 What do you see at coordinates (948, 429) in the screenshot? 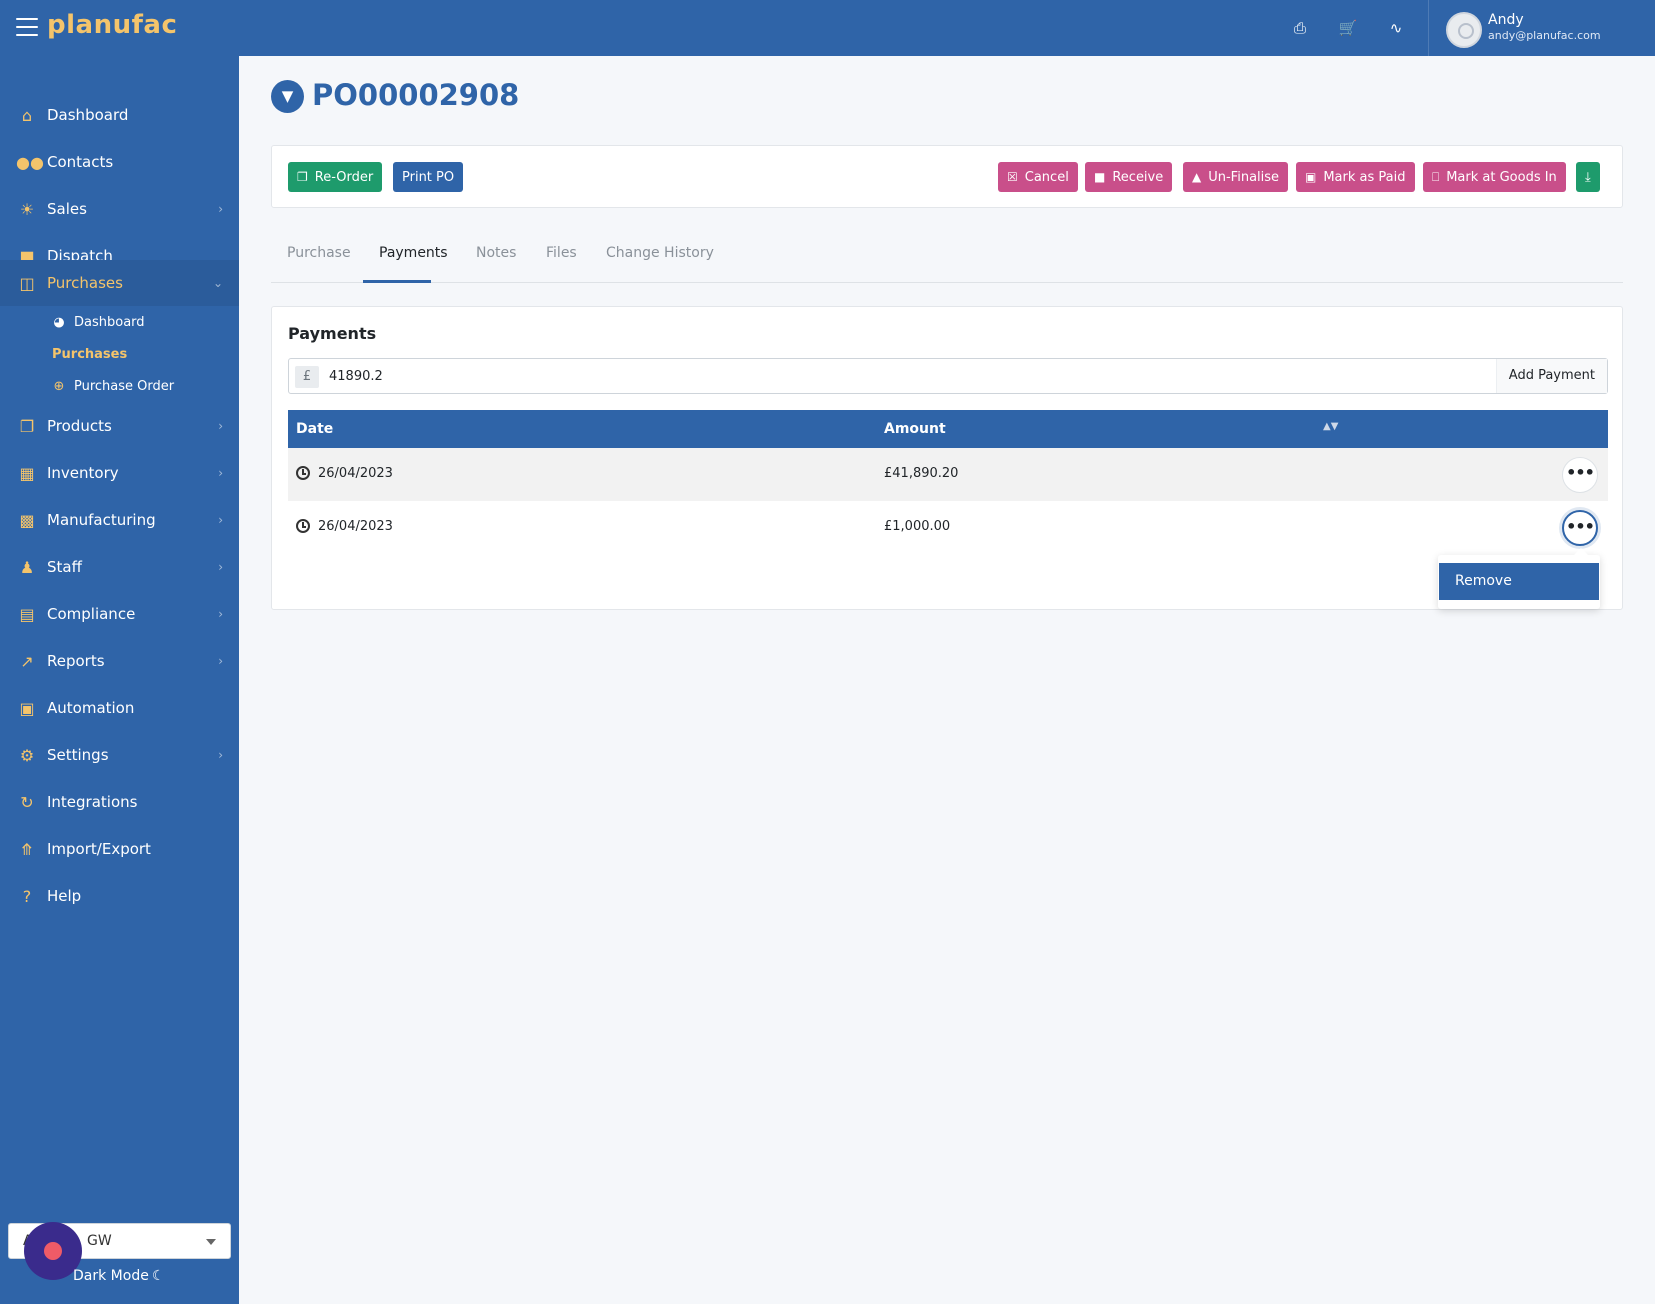
I see `table-header: Date Amount ▲▼` at bounding box center [948, 429].